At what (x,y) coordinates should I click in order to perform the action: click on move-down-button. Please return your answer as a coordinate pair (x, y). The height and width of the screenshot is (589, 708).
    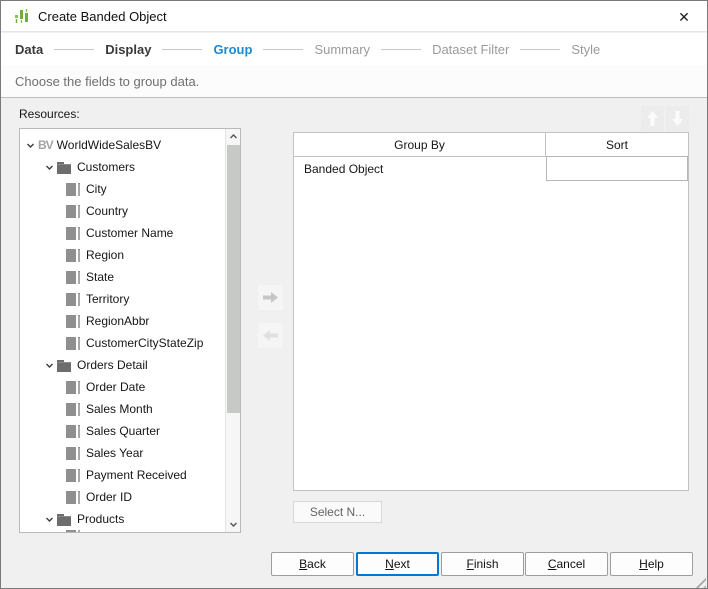
    Looking at the image, I should click on (677, 118).